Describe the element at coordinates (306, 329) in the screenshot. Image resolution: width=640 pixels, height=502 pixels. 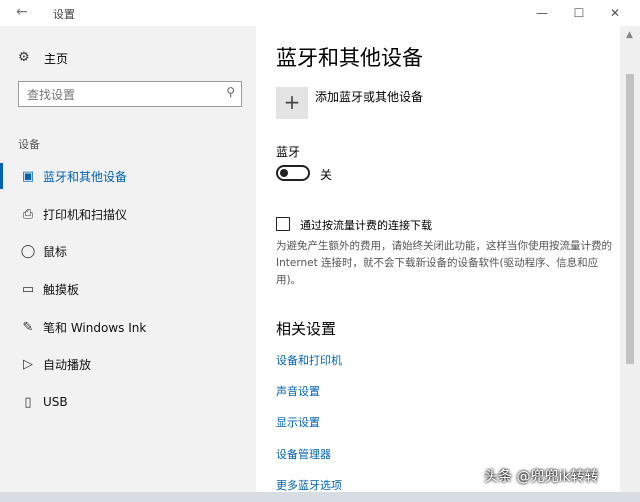
I see `related-settings-heading: 相关设置` at that location.